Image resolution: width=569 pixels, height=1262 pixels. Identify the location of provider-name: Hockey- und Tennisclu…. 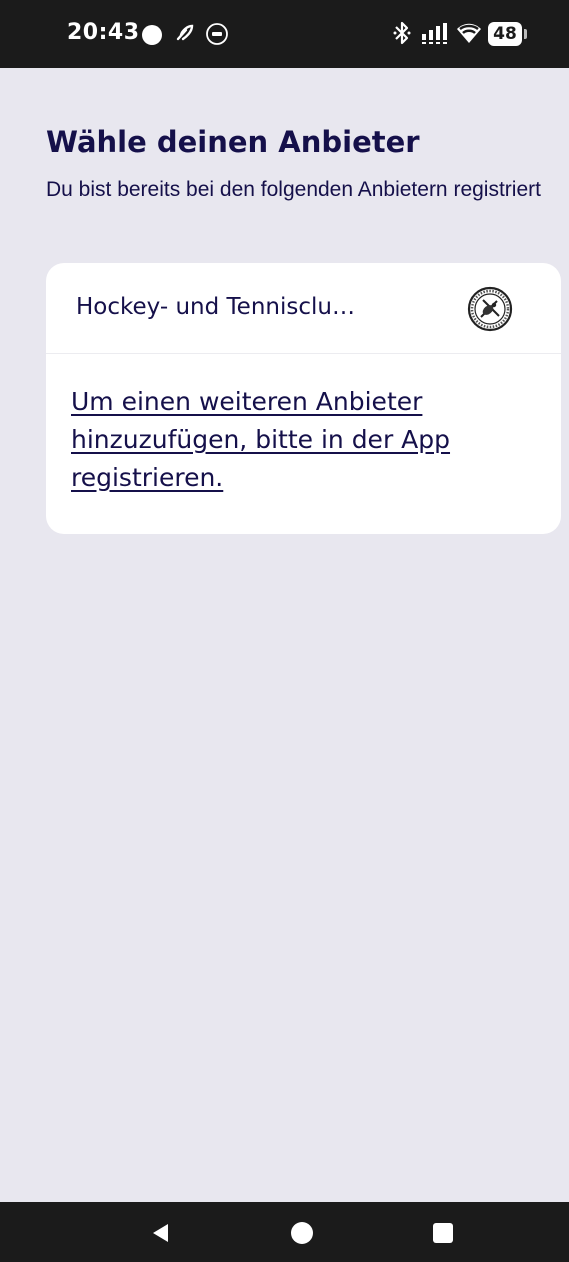
(215, 307).